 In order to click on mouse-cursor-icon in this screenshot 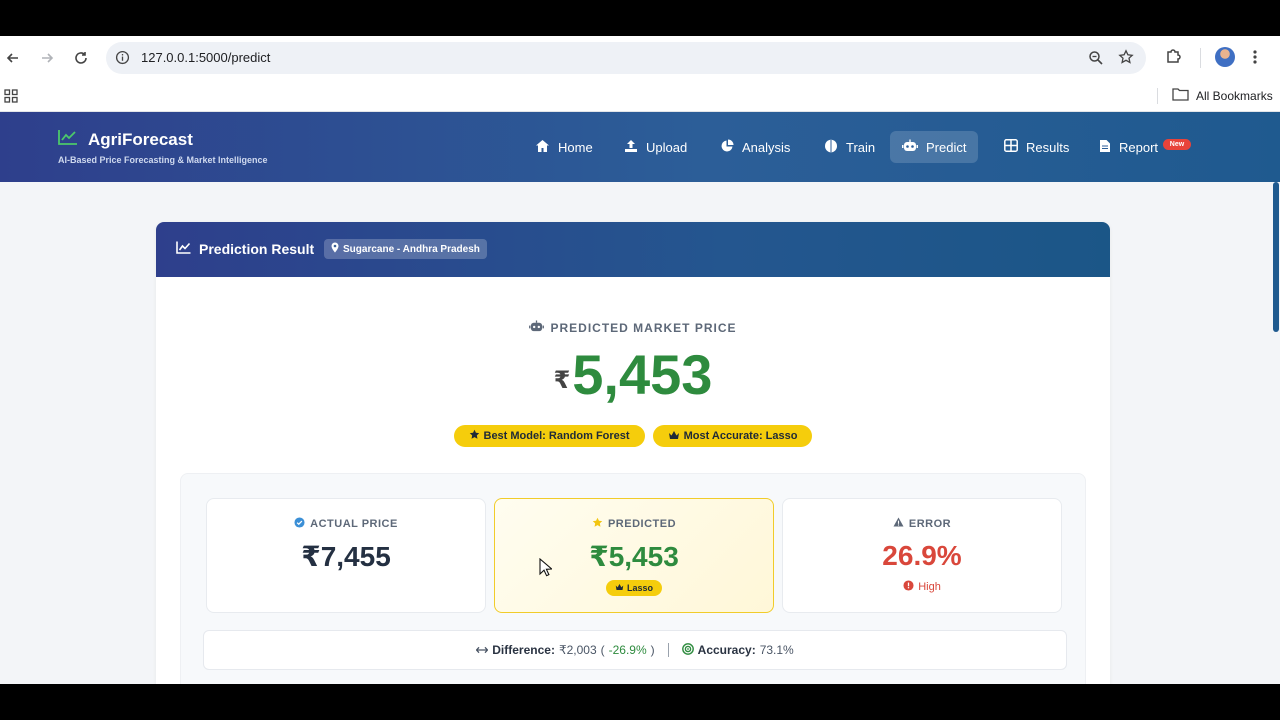, I will do `click(546, 569)`.